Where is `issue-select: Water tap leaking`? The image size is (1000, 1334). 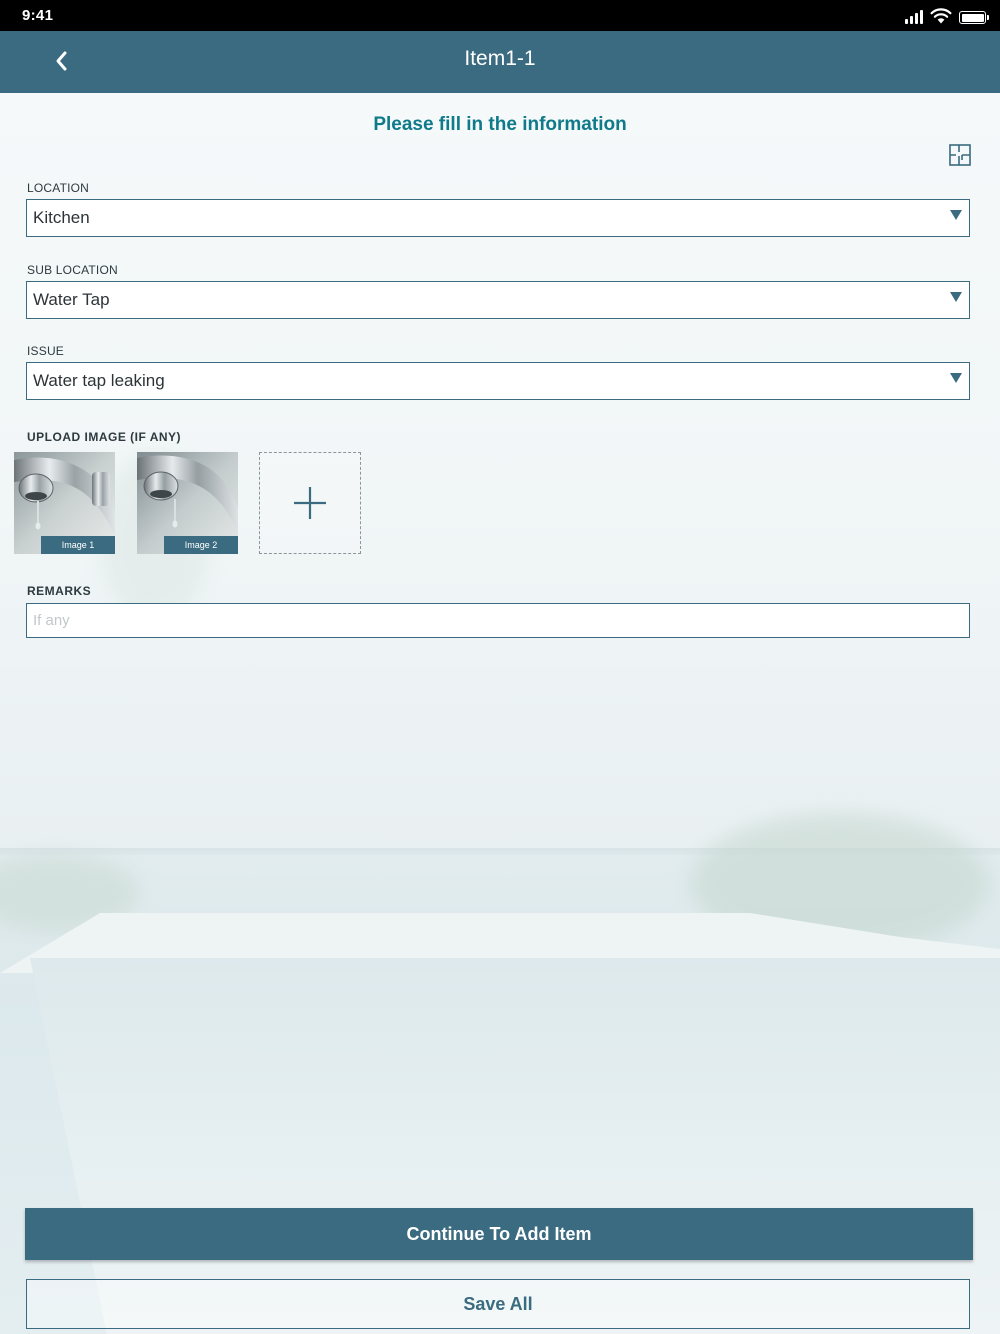
issue-select: Water tap leaking is located at coordinates (498, 381).